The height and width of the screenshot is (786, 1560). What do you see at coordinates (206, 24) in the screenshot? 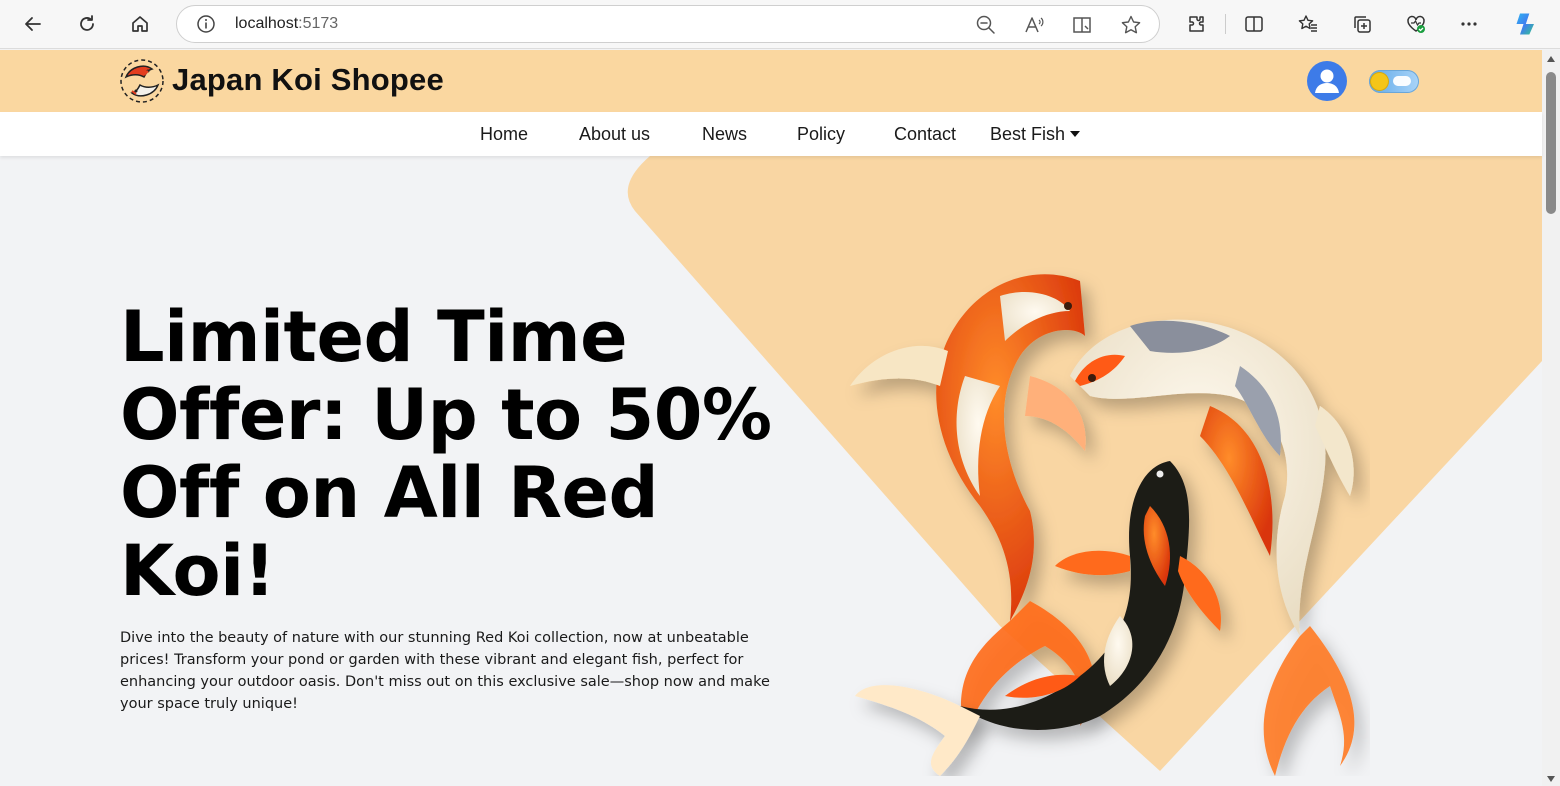
I see `info-icon` at bounding box center [206, 24].